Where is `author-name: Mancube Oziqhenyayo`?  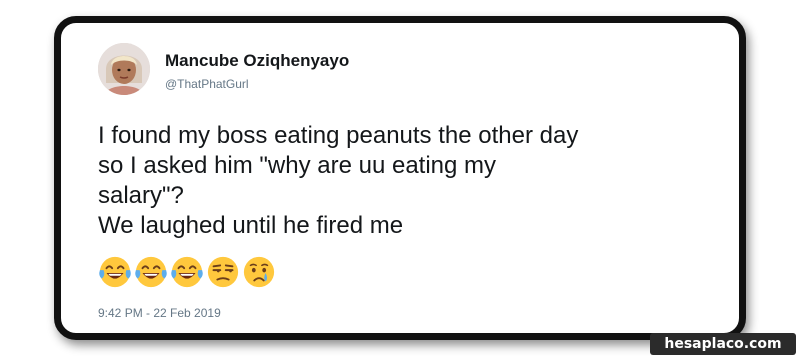 author-name: Mancube Oziqhenyayo is located at coordinates (257, 61).